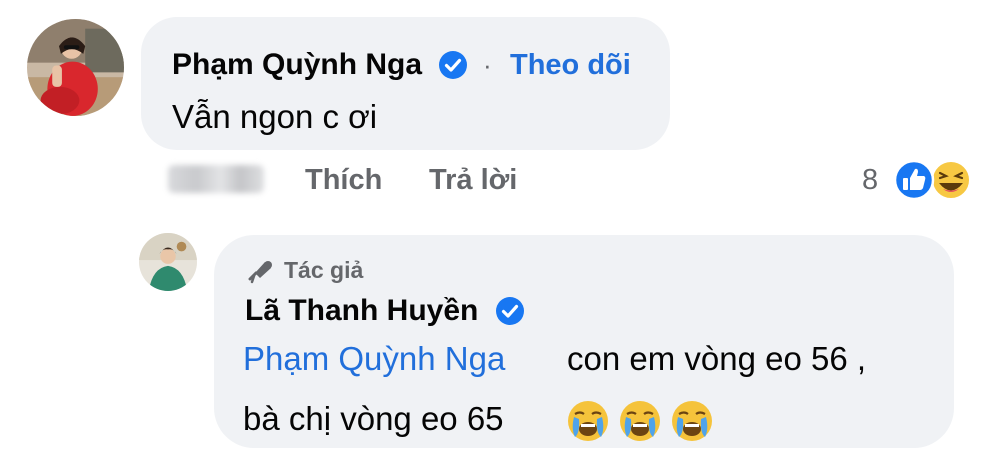 This screenshot has height=458, width=1000. I want to click on mention-link: Phạm Quỳnh Nga, so click(374, 358).